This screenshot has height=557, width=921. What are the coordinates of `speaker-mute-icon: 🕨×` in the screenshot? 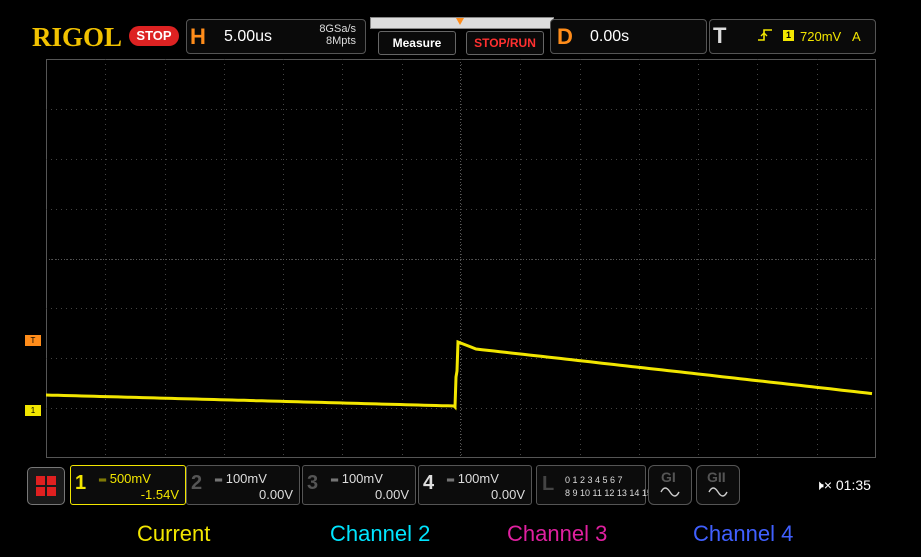 It's located at (823, 485).